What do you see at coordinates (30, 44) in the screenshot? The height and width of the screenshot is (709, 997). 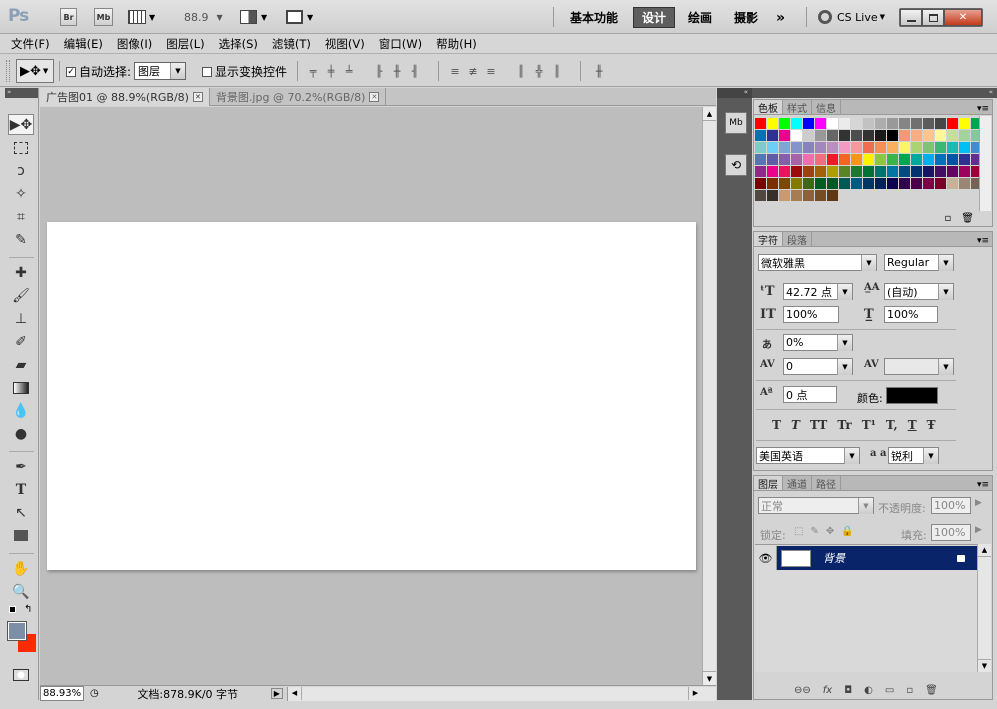 I see `menu-file: 文件(F)` at bounding box center [30, 44].